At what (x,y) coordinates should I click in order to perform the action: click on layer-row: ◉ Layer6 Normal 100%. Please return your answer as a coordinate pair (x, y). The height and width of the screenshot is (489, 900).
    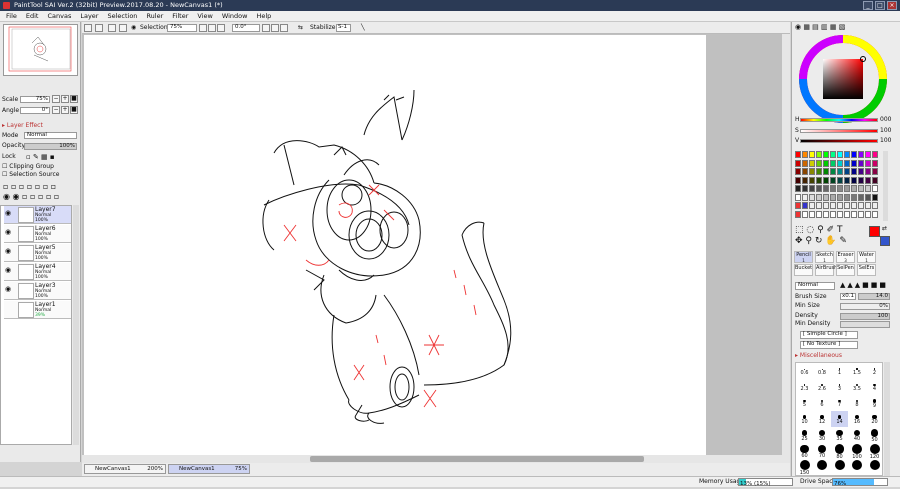
    Looking at the image, I should click on (37, 234).